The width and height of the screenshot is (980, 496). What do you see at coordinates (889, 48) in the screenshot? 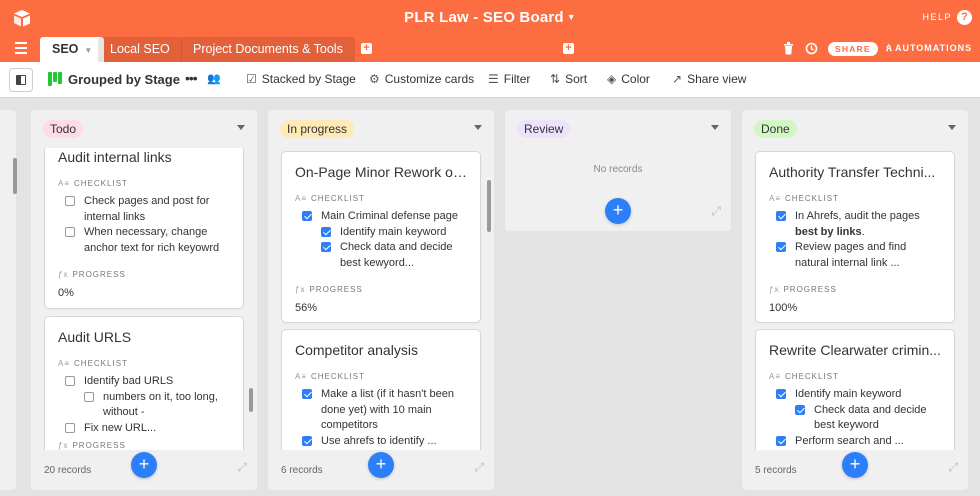
I see `robot-icon: ጰ` at bounding box center [889, 48].